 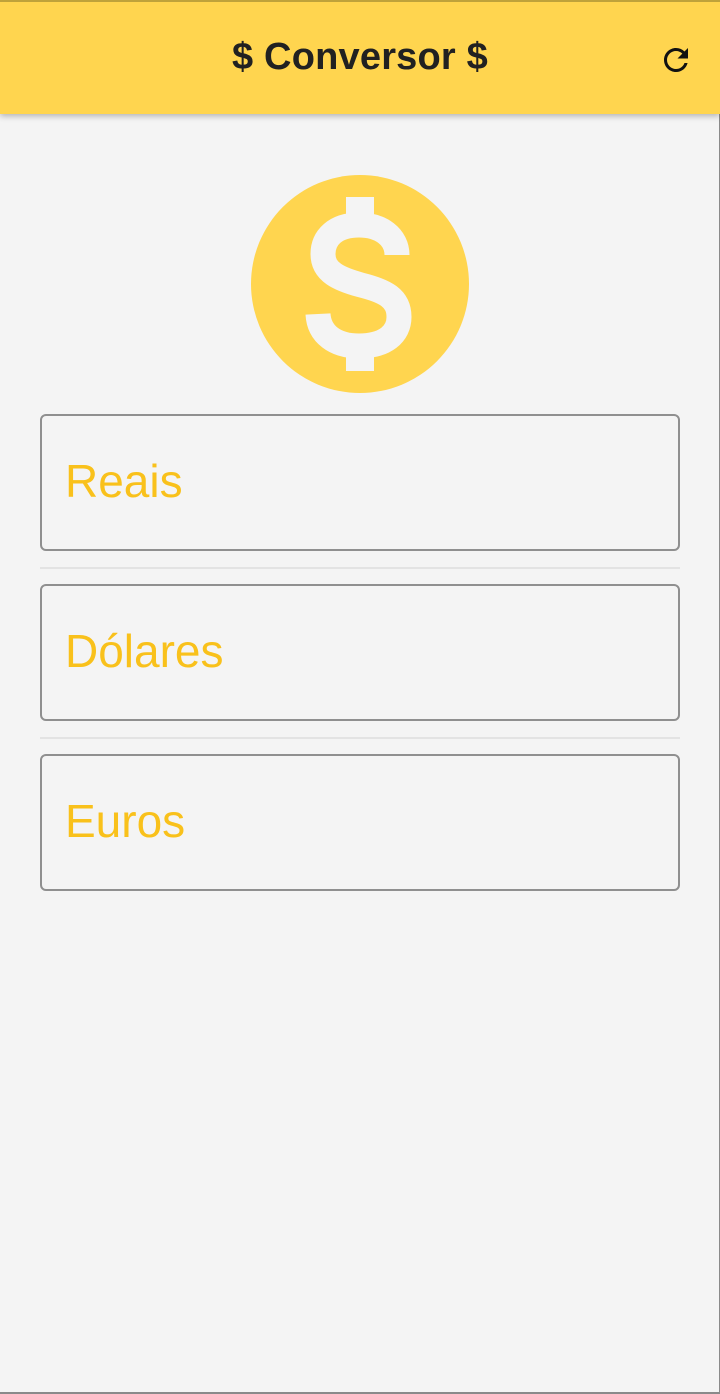 What do you see at coordinates (144, 651) in the screenshot?
I see `dolares-label: Dólares` at bounding box center [144, 651].